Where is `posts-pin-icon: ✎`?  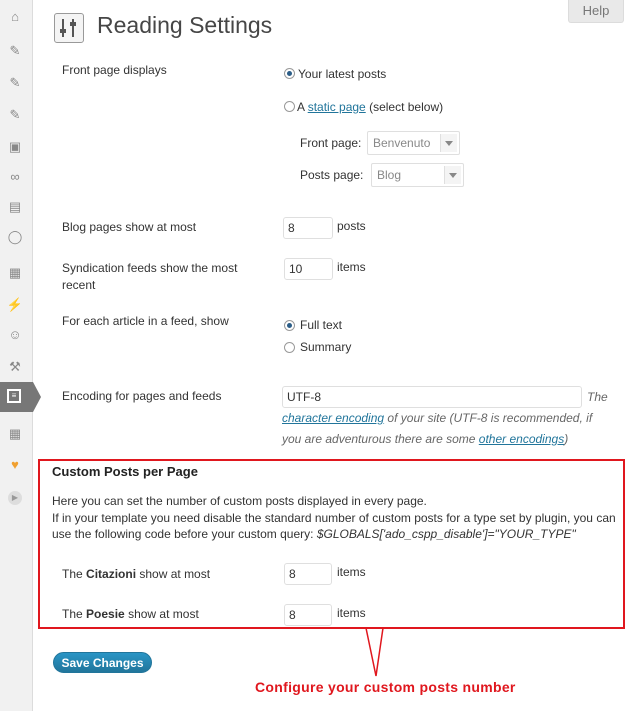 posts-pin-icon: ✎ is located at coordinates (15, 51).